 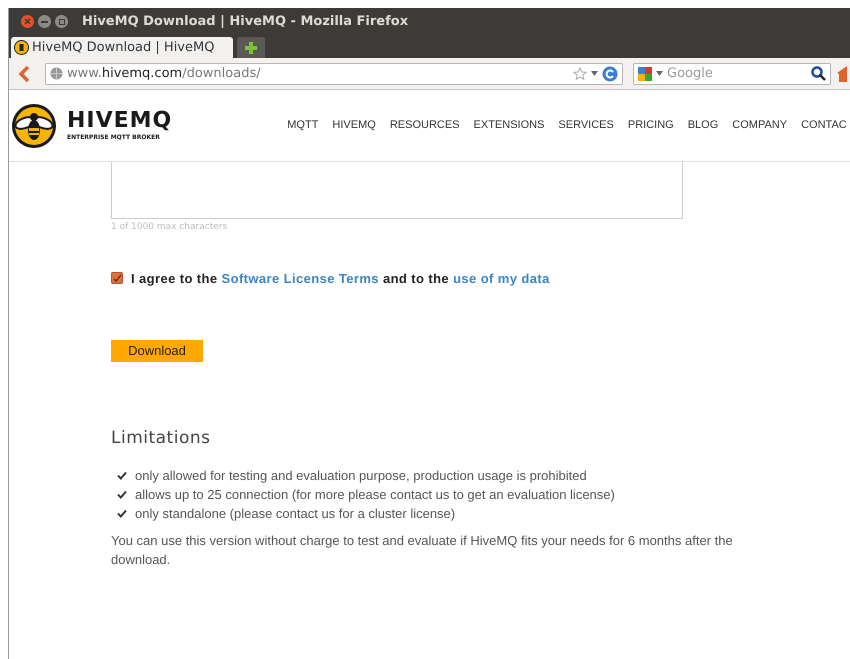 What do you see at coordinates (295, 513) in the screenshot?
I see `limitation-text: only standalone (please contact us for a cluster license)` at bounding box center [295, 513].